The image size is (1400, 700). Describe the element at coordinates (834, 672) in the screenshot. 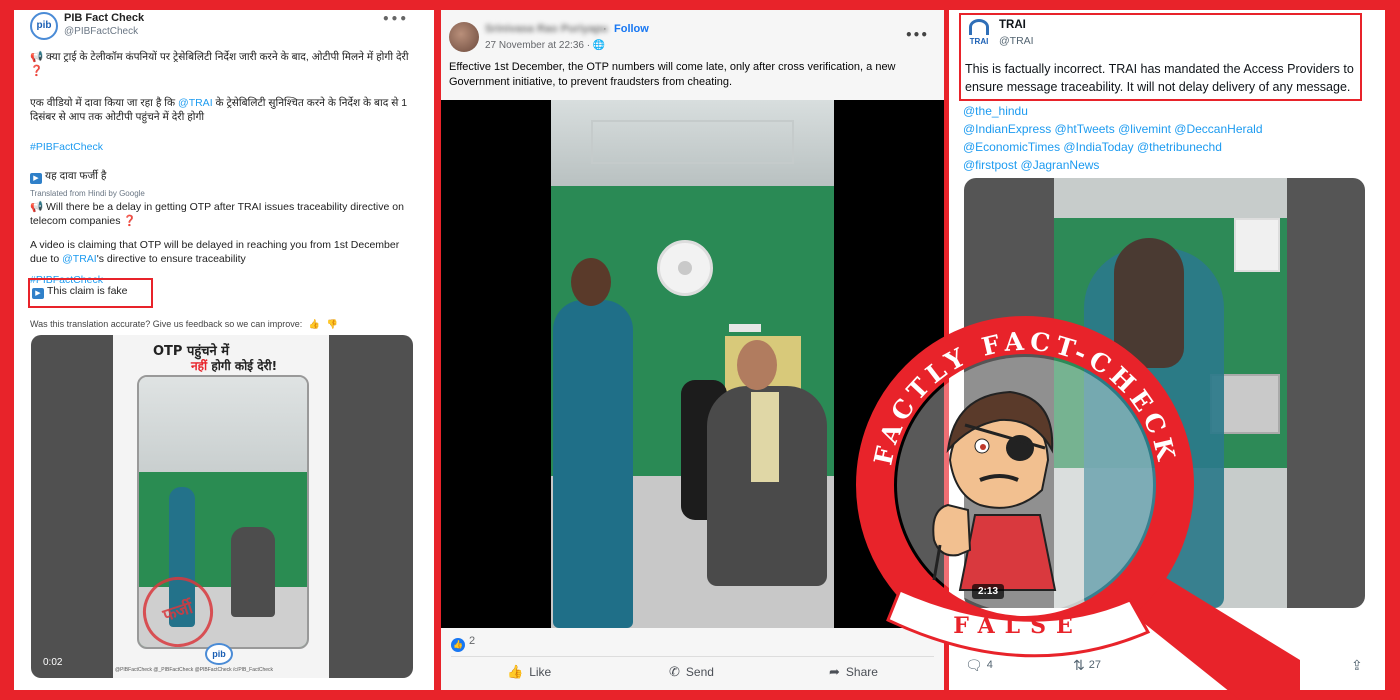

I see `share-icon: ➦` at that location.